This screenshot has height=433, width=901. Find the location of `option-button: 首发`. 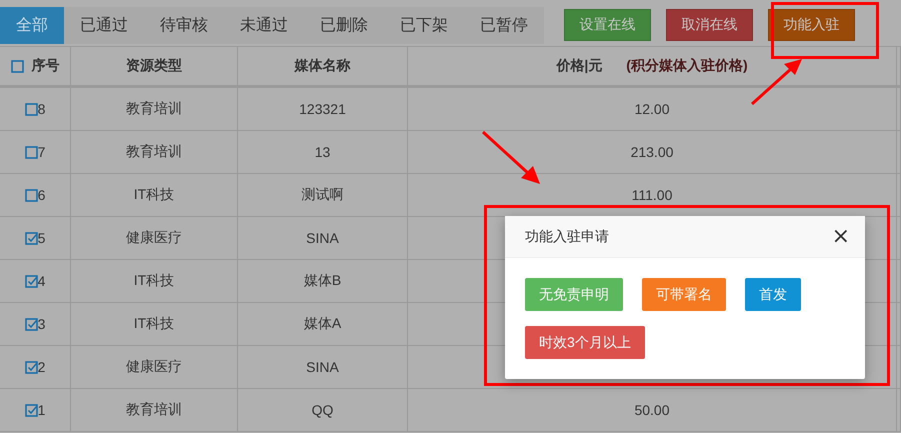

option-button: 首发 is located at coordinates (773, 294).